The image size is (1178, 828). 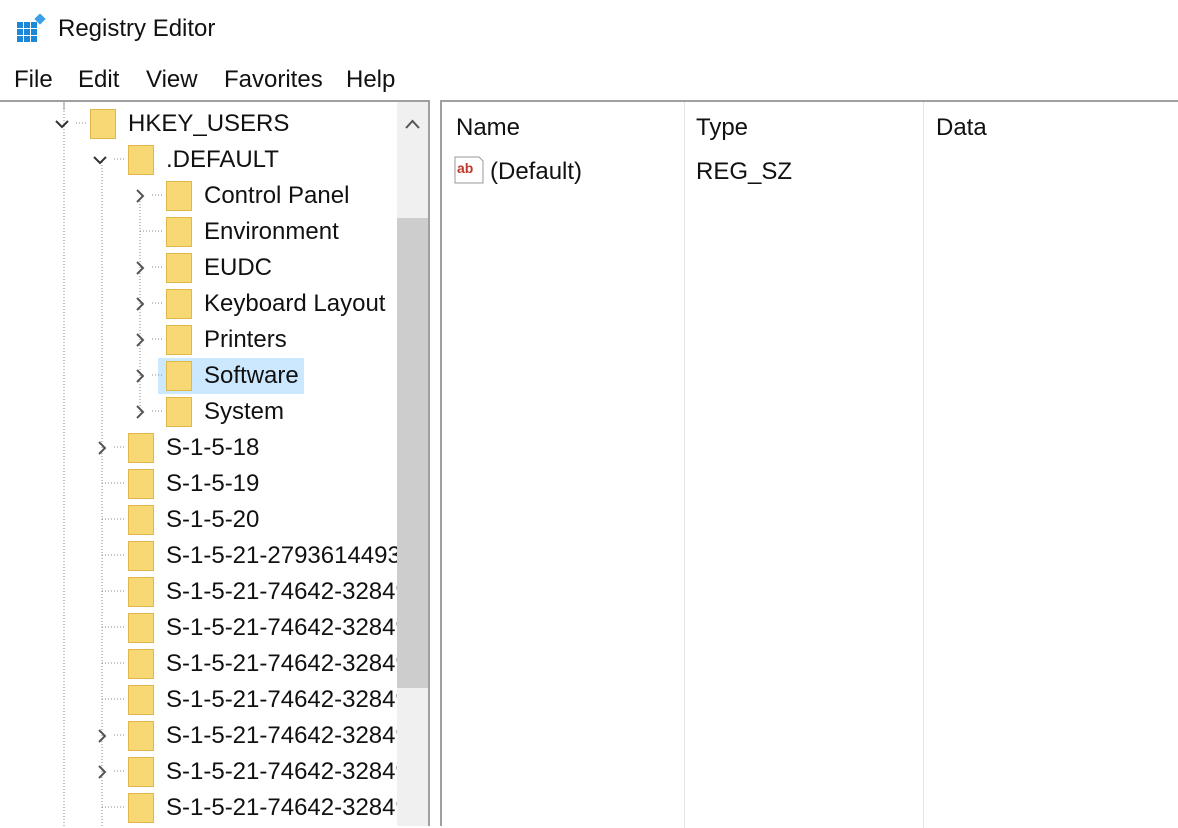 What do you see at coordinates (172, 80) in the screenshot?
I see `menu-view: View` at bounding box center [172, 80].